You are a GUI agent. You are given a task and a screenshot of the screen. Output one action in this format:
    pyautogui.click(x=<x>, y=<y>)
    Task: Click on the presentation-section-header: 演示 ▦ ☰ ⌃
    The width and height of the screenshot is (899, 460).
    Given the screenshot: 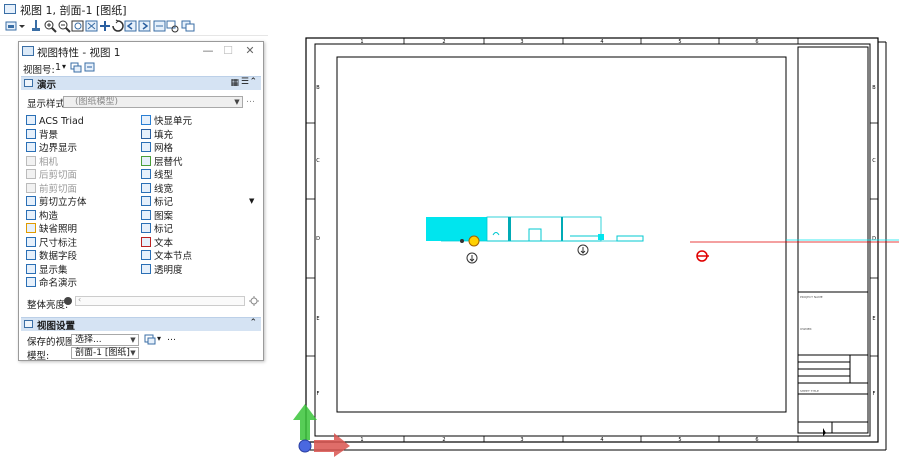 What is the action you would take?
    pyautogui.click(x=141, y=83)
    